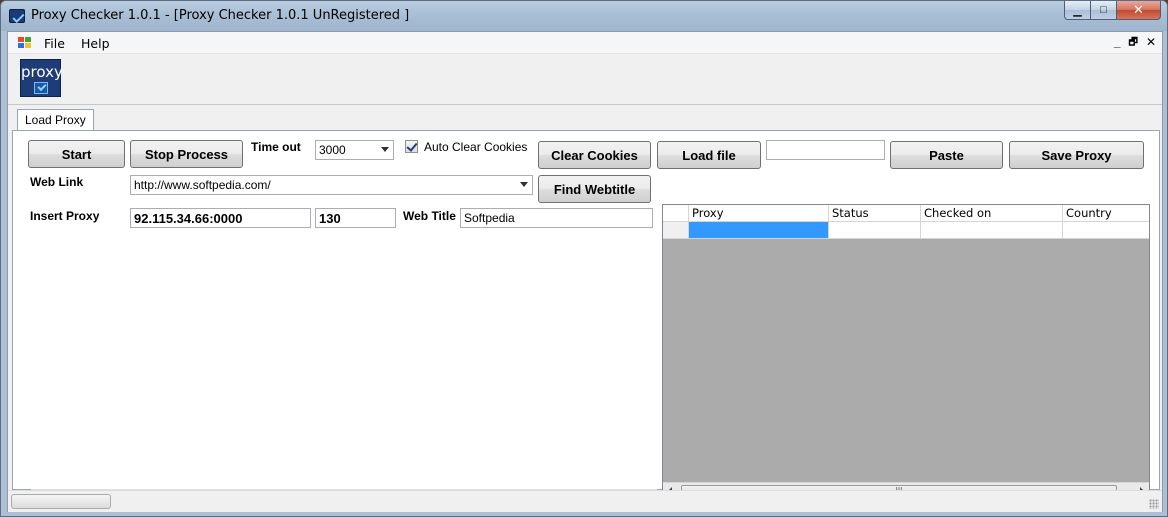 The height and width of the screenshot is (517, 1168). What do you see at coordinates (57, 182) in the screenshot?
I see `web-link-label: Web Link` at bounding box center [57, 182].